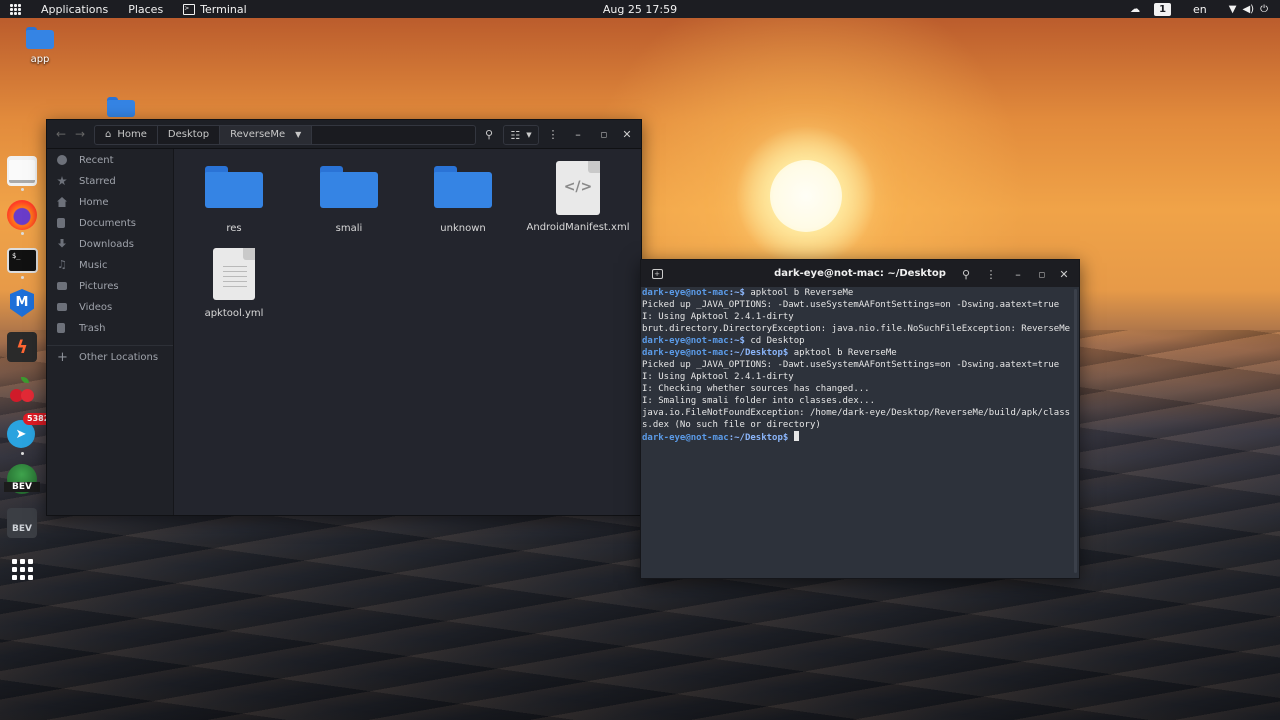 The height and width of the screenshot is (720, 1280). Describe the element at coordinates (97, 181) in the screenshot. I see `sidebar-item-label: Starred` at that location.